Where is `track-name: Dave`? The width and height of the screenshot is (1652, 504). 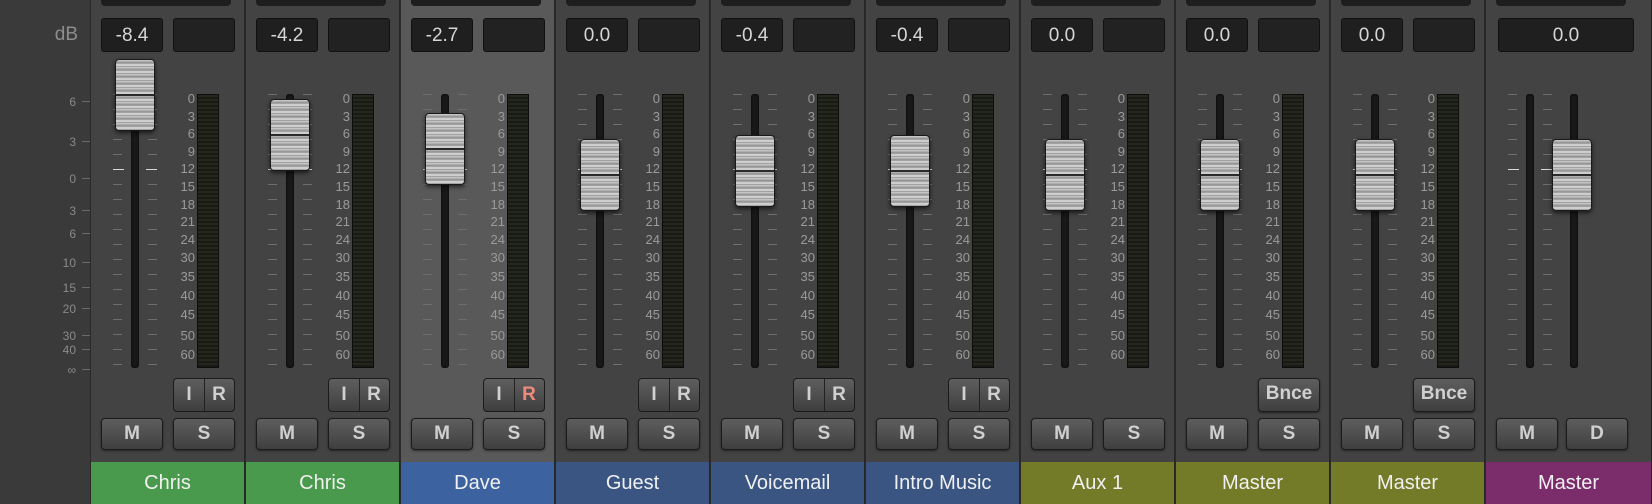 track-name: Dave is located at coordinates (477, 483).